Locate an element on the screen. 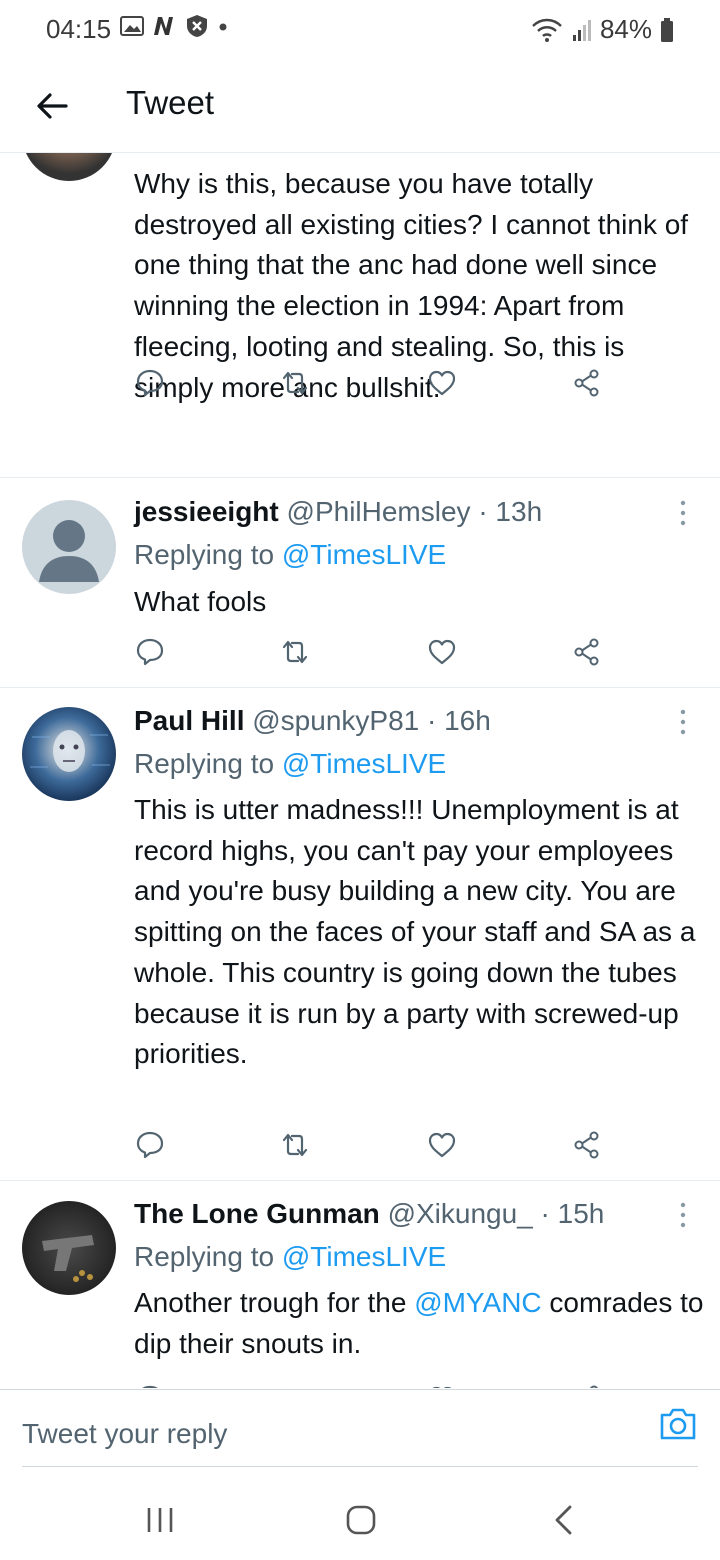  reply-compose-bar: Tweet your reply is located at coordinates (360, 1434).